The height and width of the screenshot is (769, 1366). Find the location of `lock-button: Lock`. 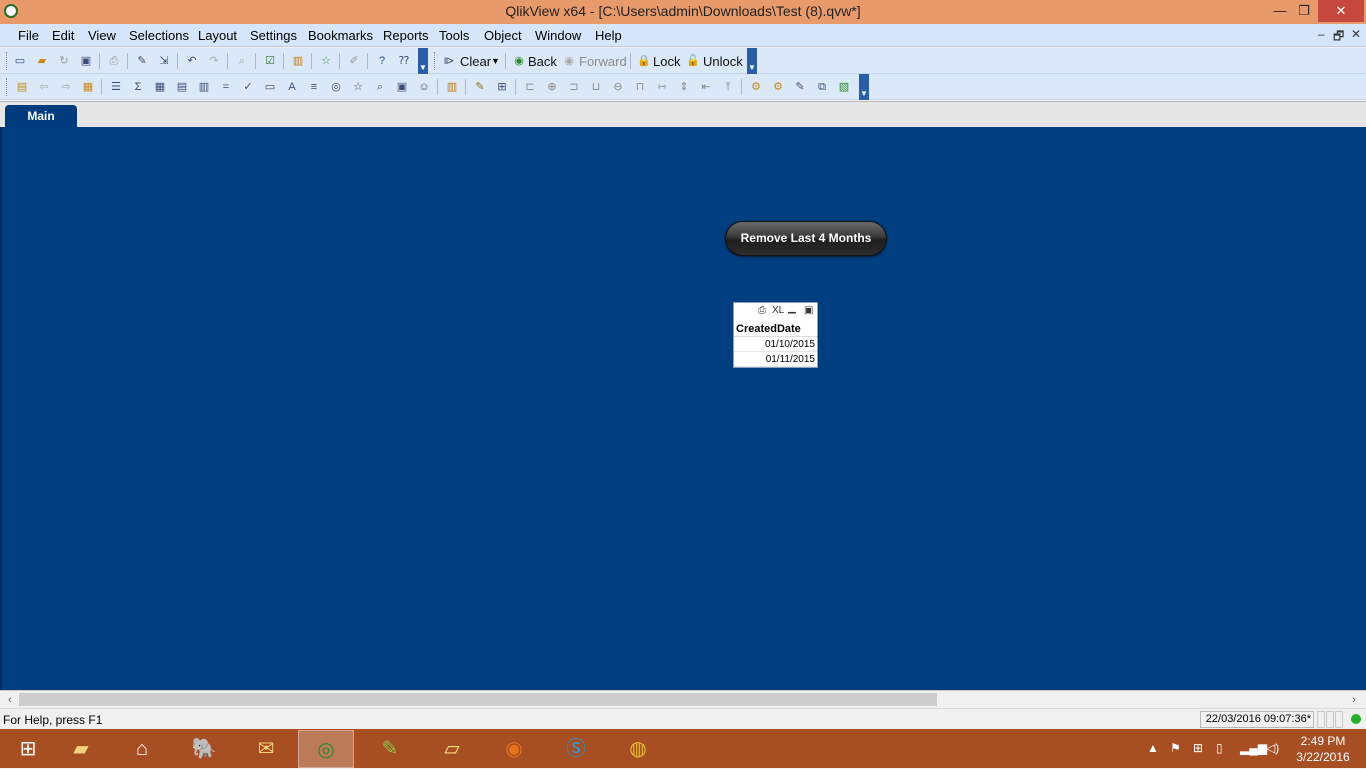

lock-button: Lock is located at coordinates (666, 61).